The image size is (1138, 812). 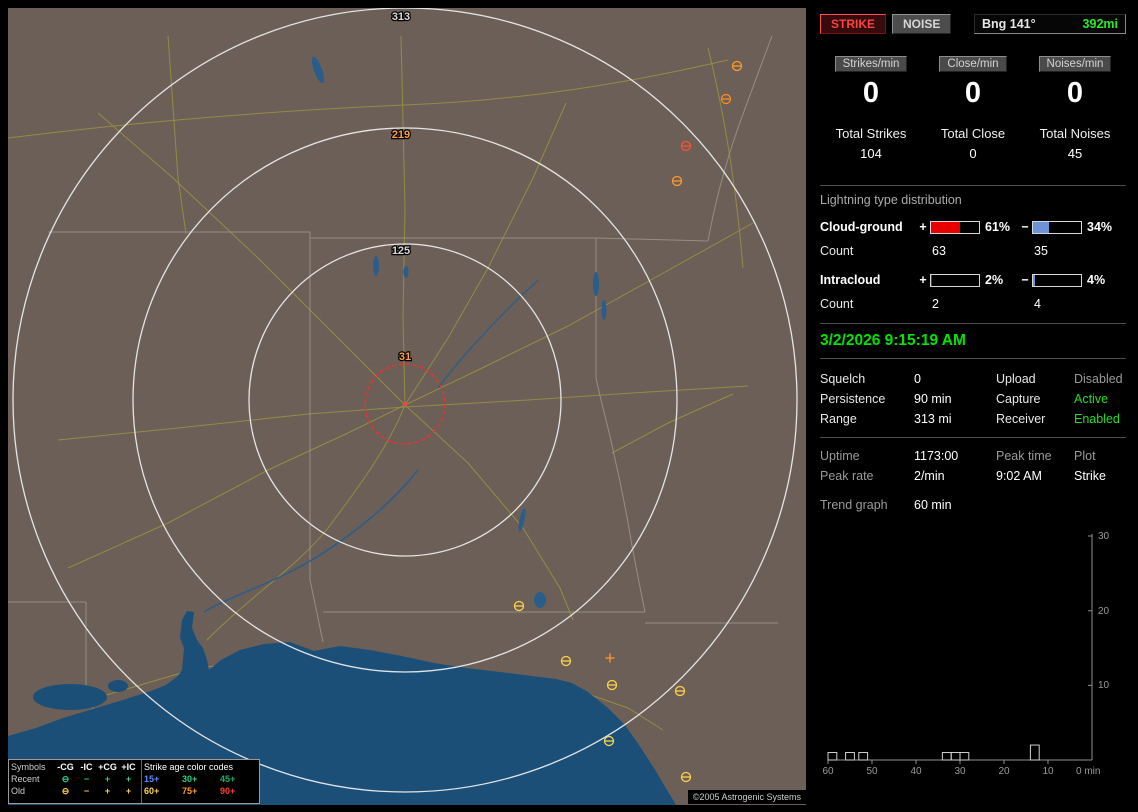 What do you see at coordinates (871, 133) in the screenshot?
I see `total-strikes-label: Total Strikes` at bounding box center [871, 133].